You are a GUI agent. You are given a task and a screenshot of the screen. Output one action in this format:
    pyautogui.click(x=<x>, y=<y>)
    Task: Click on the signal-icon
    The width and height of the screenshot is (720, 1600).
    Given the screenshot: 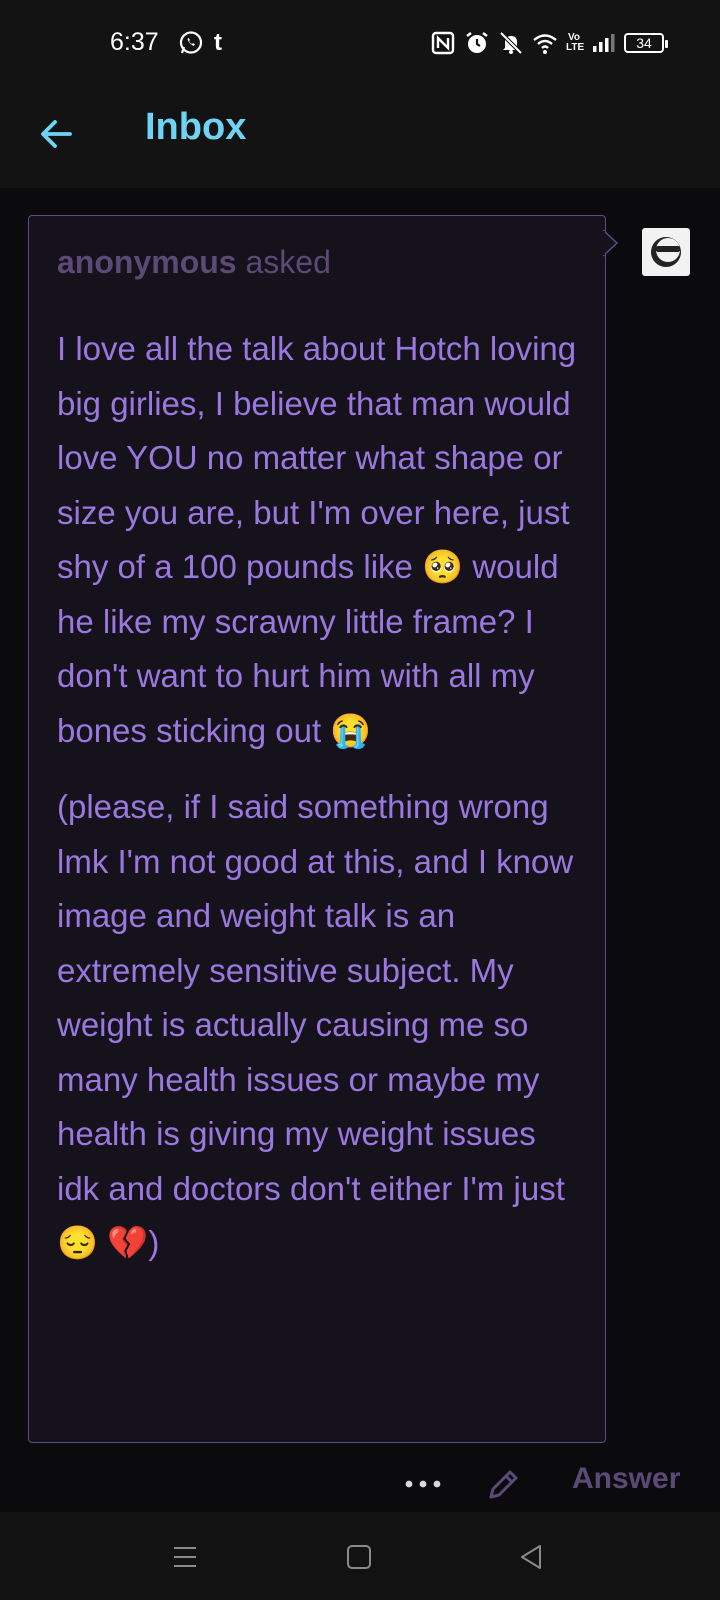 What is the action you would take?
    pyautogui.click(x=603, y=43)
    